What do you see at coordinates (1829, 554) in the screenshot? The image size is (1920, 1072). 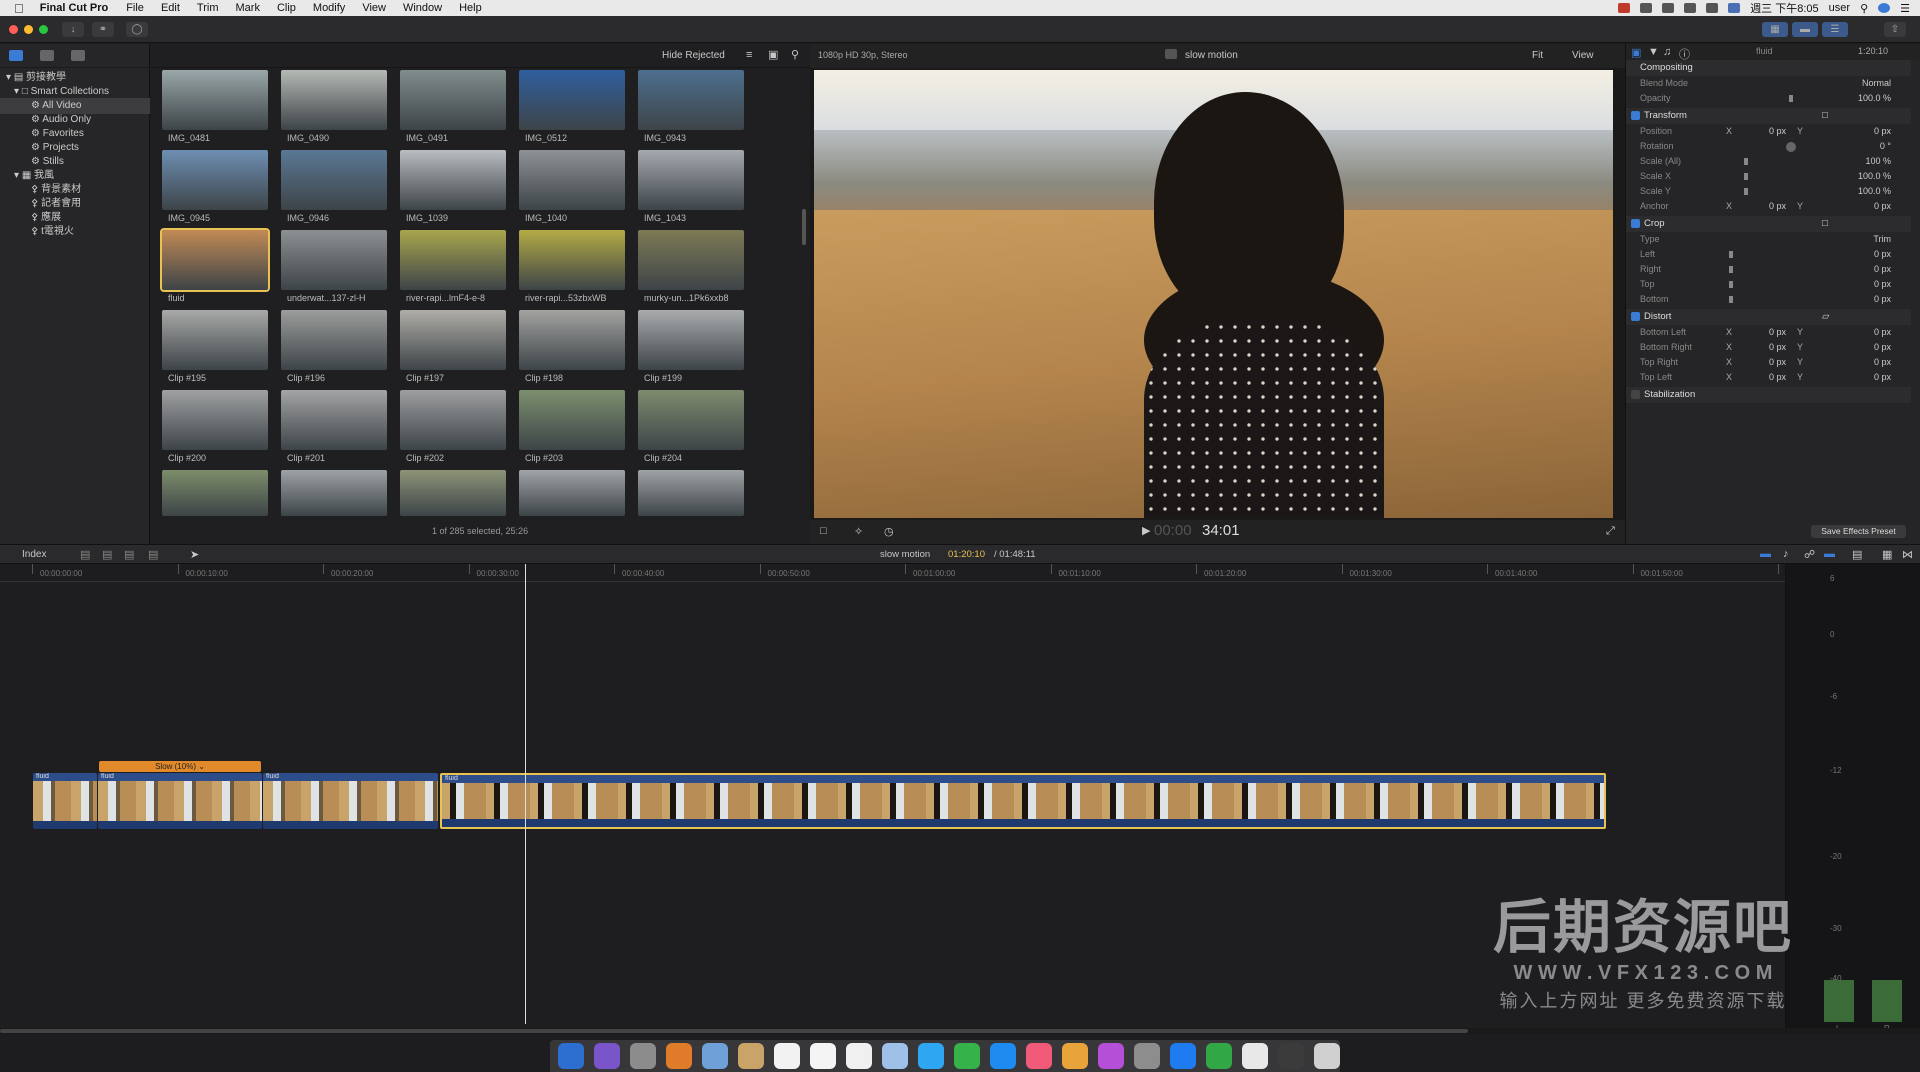 I see `snapping-icon: ▬` at bounding box center [1829, 554].